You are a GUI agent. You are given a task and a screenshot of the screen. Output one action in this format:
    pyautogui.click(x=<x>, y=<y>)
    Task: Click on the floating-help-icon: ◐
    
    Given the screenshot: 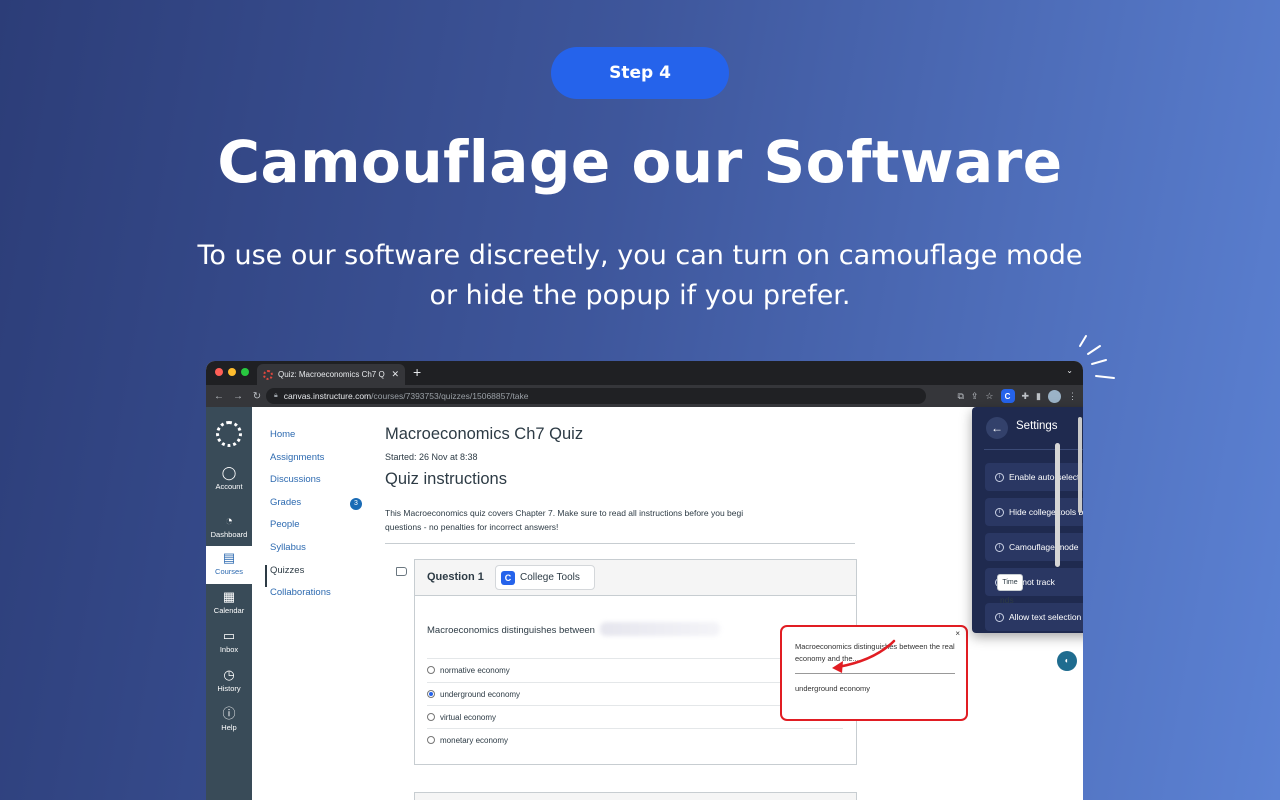 What is the action you would take?
    pyautogui.click(x=1067, y=661)
    